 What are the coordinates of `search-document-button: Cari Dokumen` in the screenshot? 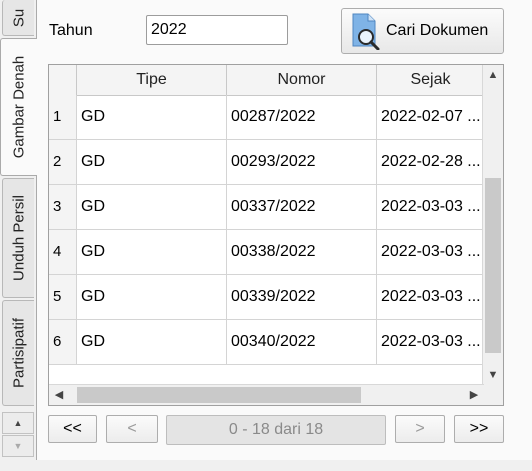 It's located at (422, 31).